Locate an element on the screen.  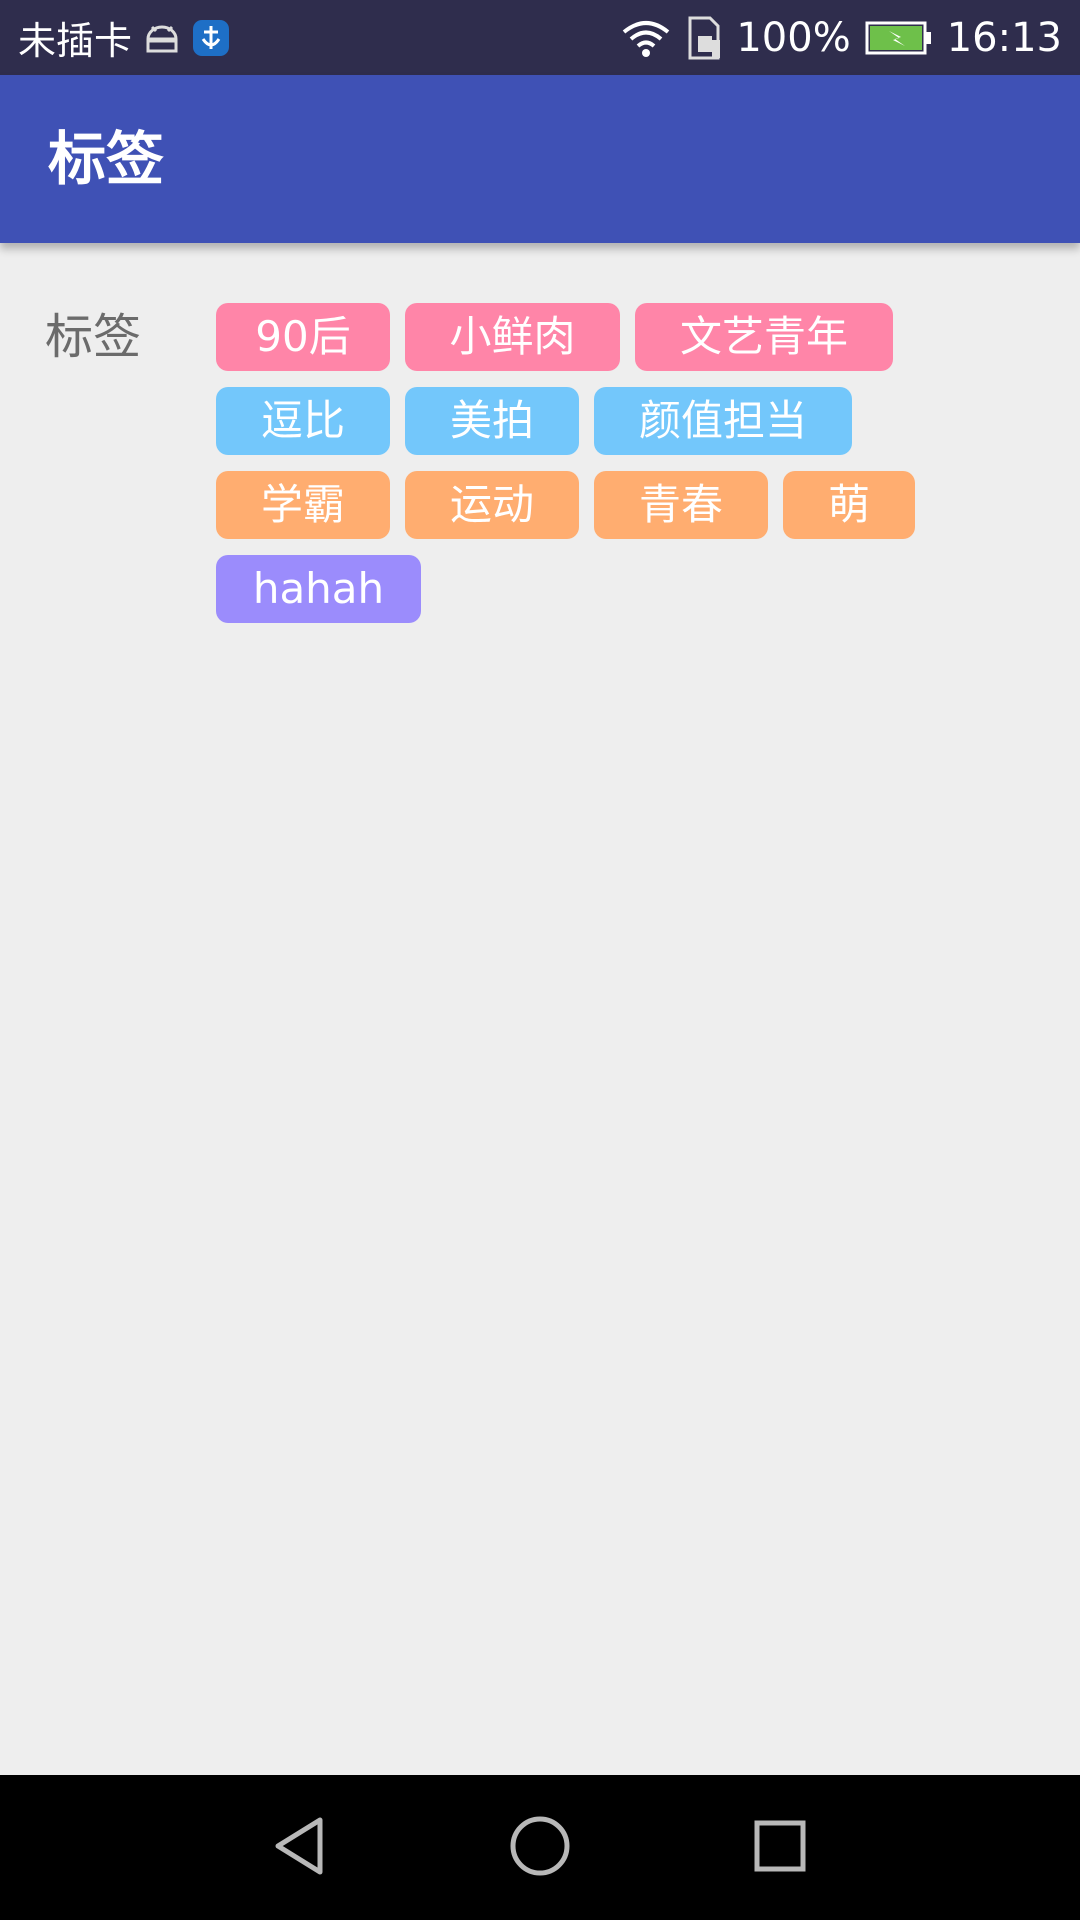
tag-row: 逗比 美拍 颜值担当 is located at coordinates (626, 421).